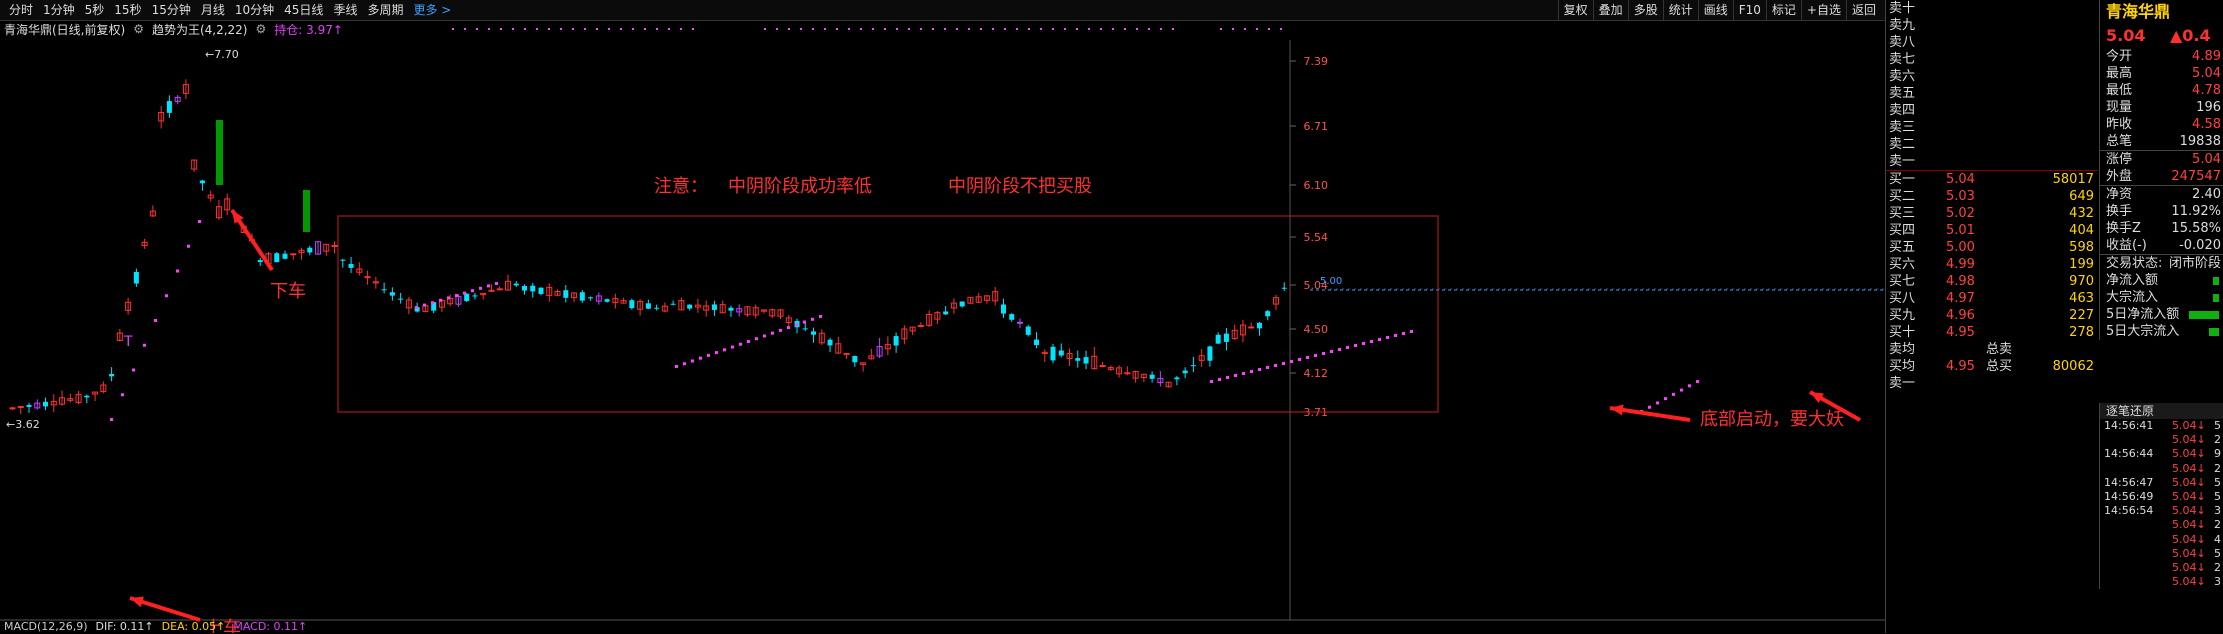  What do you see at coordinates (2161, 90) in the screenshot?
I see `stat-row: 最低 4.78` at bounding box center [2161, 90].